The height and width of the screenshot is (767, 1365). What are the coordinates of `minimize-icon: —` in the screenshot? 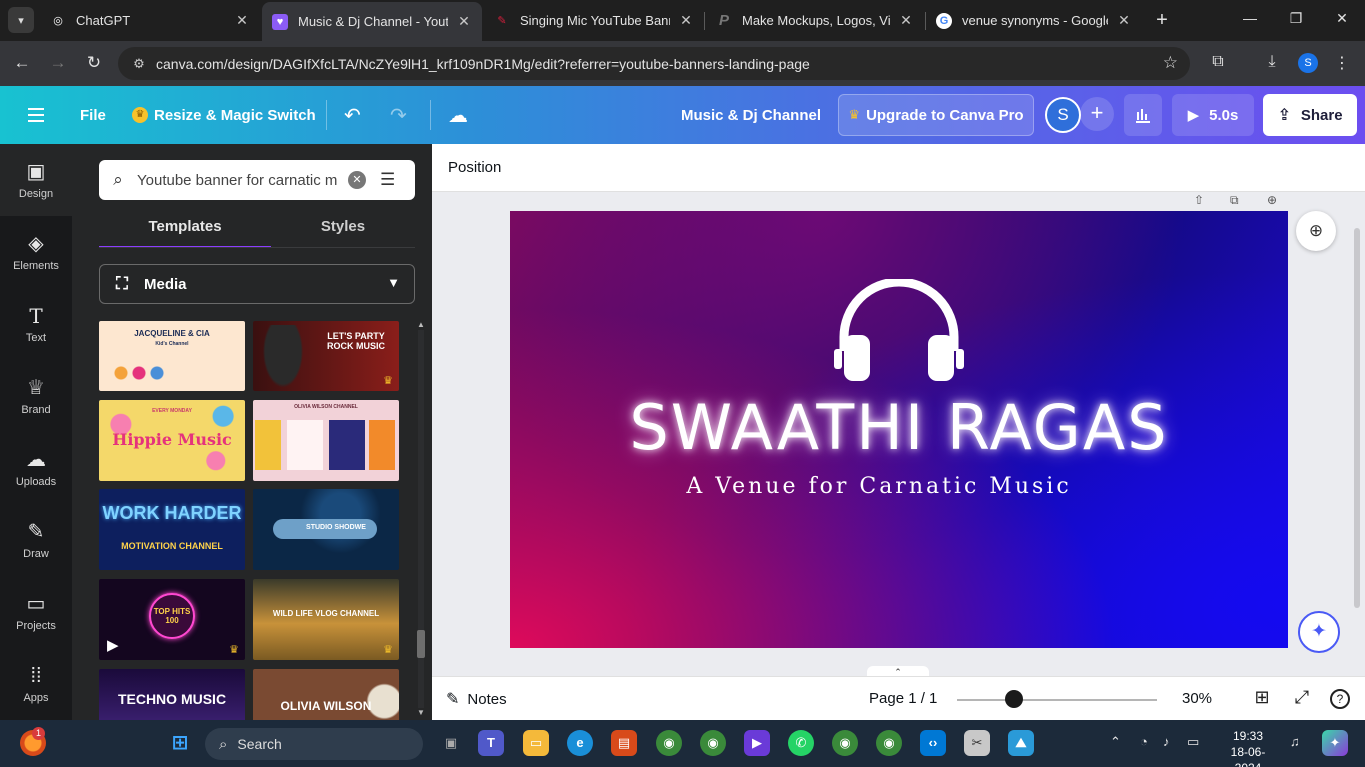 It's located at (1250, 18).